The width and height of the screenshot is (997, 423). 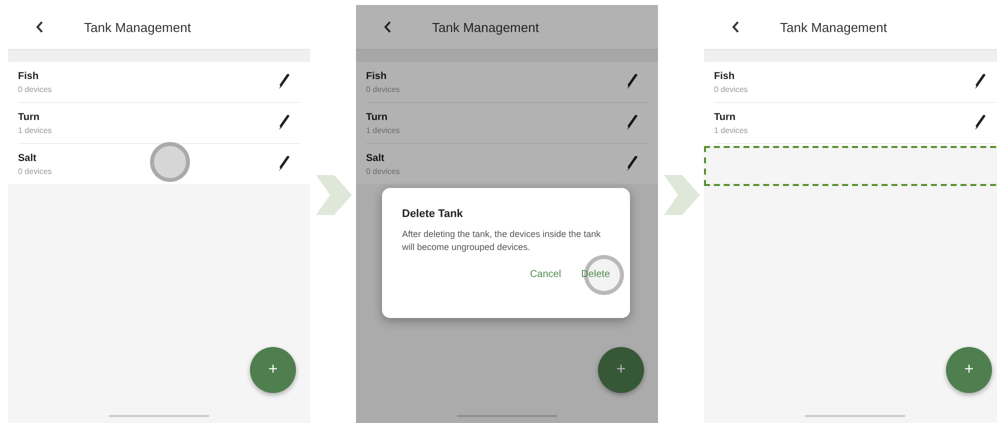 What do you see at coordinates (546, 274) in the screenshot?
I see `dialog-button: Cancel` at bounding box center [546, 274].